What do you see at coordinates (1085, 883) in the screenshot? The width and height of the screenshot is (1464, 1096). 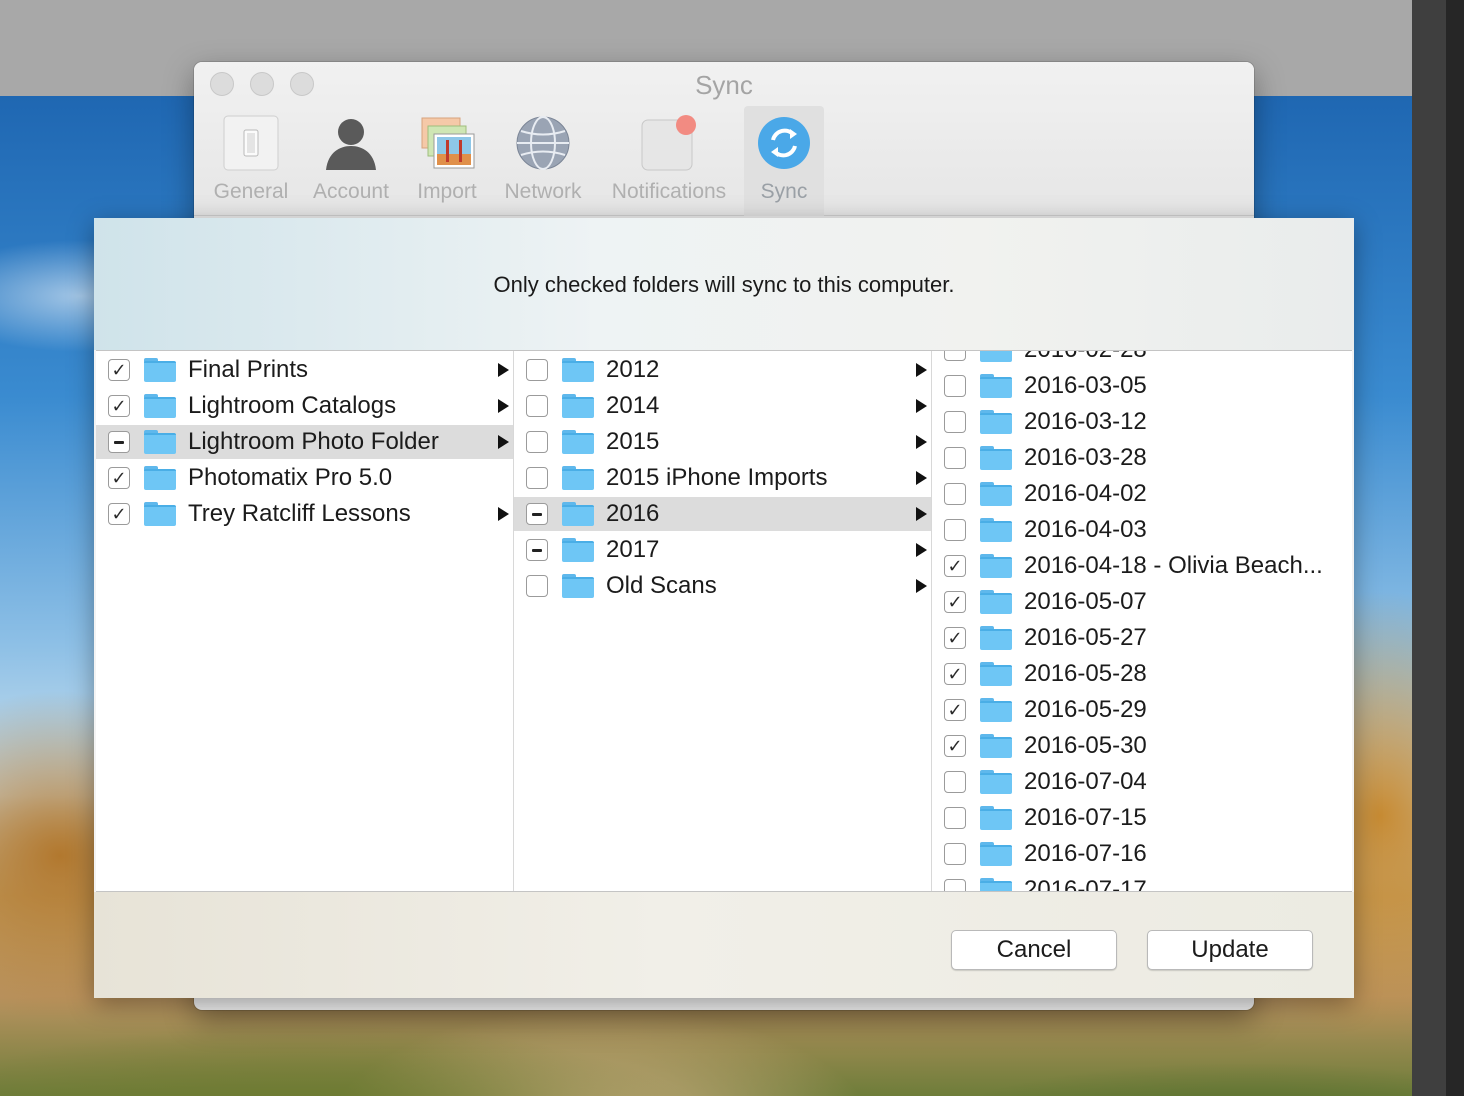 I see `folder-name: 2016-07-17` at bounding box center [1085, 883].